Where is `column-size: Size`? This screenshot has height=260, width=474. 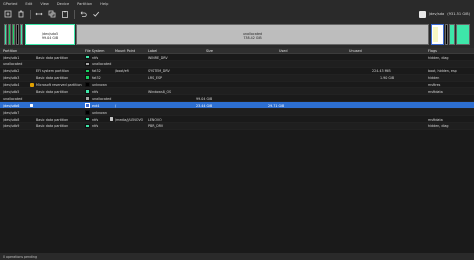
column-size: Size is located at coordinates (209, 51).